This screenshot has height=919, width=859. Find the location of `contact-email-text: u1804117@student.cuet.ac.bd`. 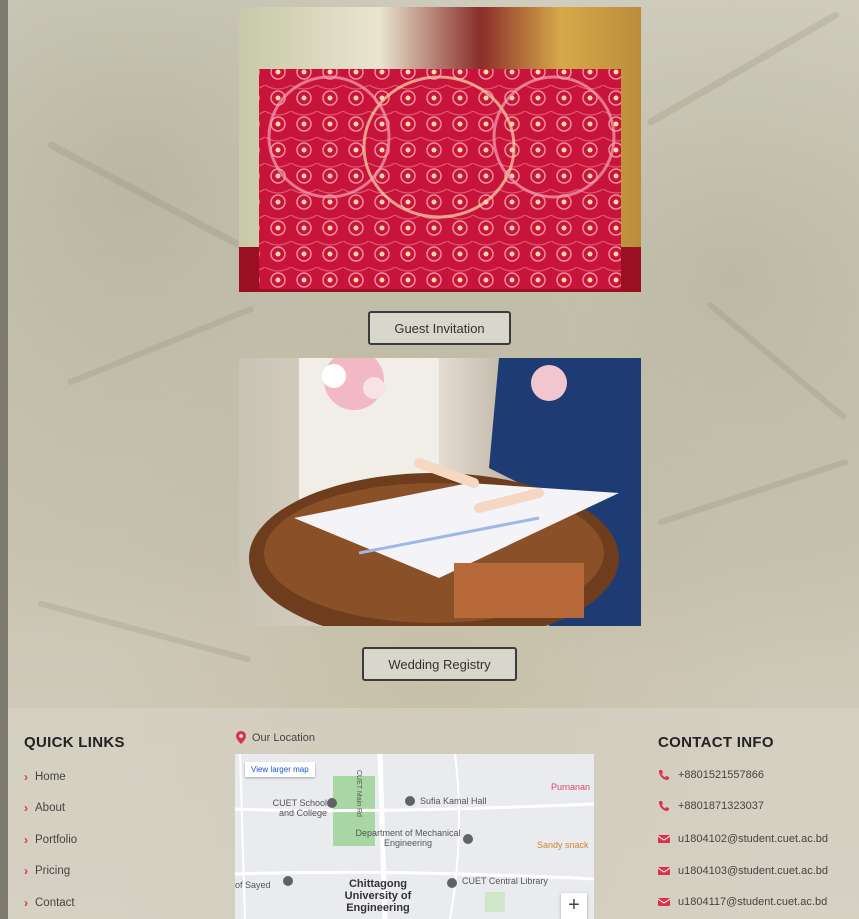

contact-email-text: u1804117@student.cuet.ac.bd is located at coordinates (753, 902).